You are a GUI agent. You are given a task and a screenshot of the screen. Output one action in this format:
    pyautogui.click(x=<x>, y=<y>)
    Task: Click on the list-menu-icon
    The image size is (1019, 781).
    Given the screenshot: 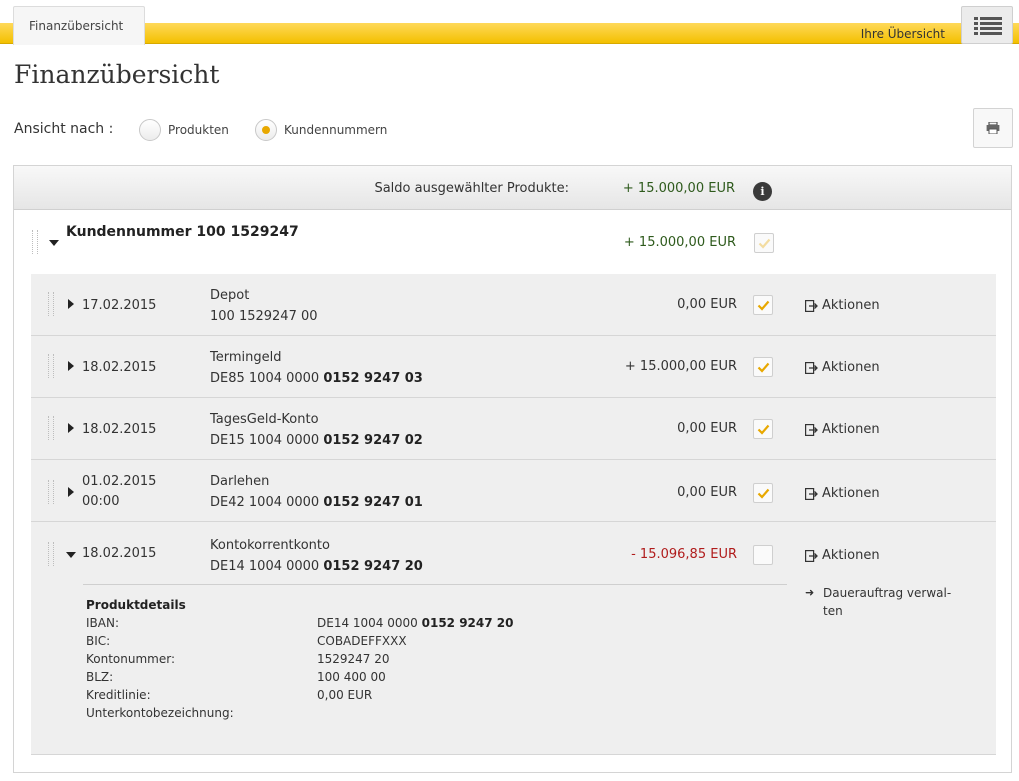 What is the action you would take?
    pyautogui.click(x=988, y=26)
    